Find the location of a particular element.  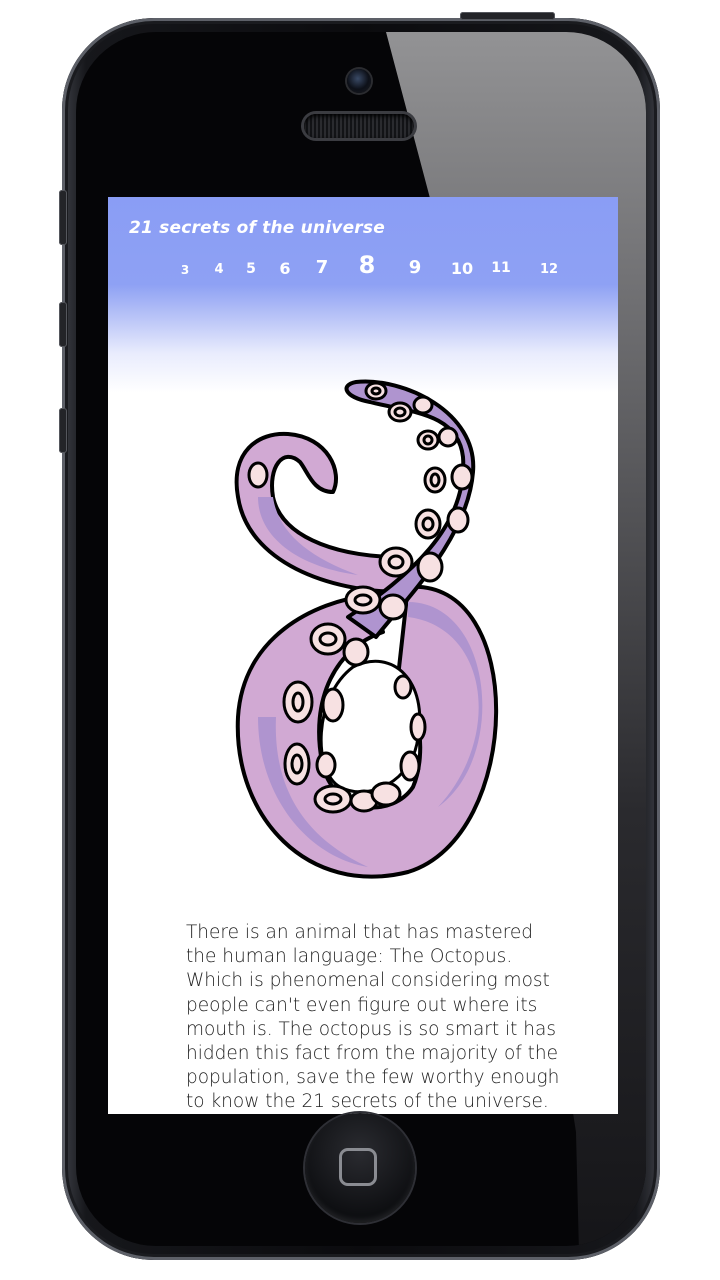

volume-down-button is located at coordinates (63, 430).